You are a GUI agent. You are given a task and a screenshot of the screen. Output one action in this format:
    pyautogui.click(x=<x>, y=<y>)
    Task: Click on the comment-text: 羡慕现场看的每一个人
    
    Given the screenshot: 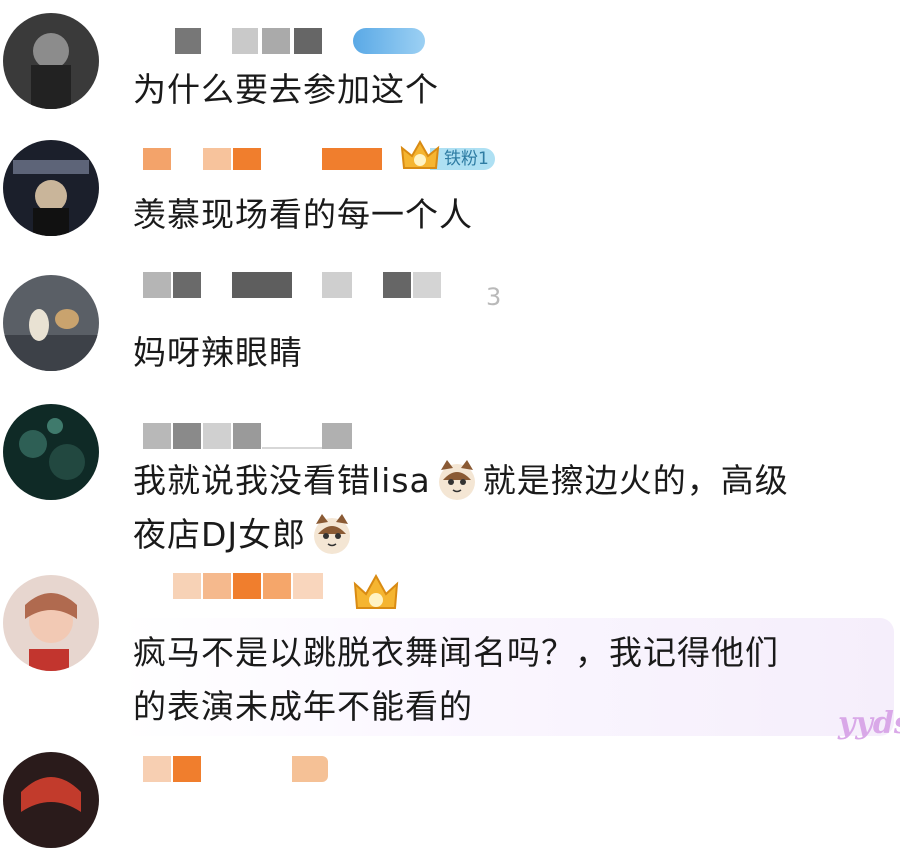 What is the action you would take?
    pyautogui.click(x=303, y=214)
    